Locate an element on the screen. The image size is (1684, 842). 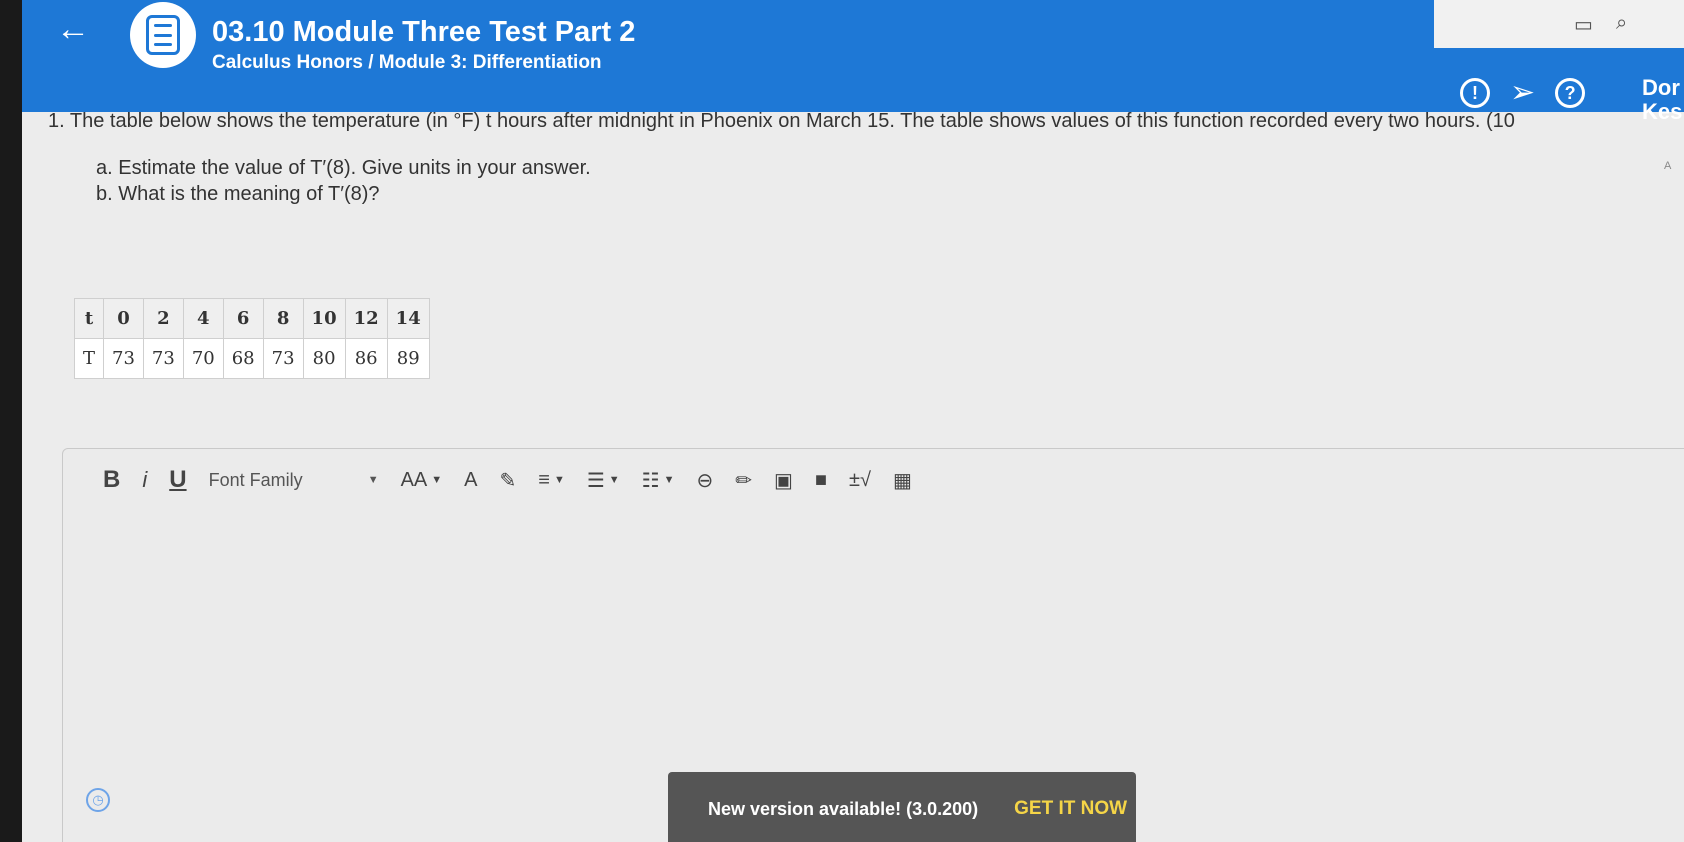
table-cell: 80 is located at coordinates (324, 358).